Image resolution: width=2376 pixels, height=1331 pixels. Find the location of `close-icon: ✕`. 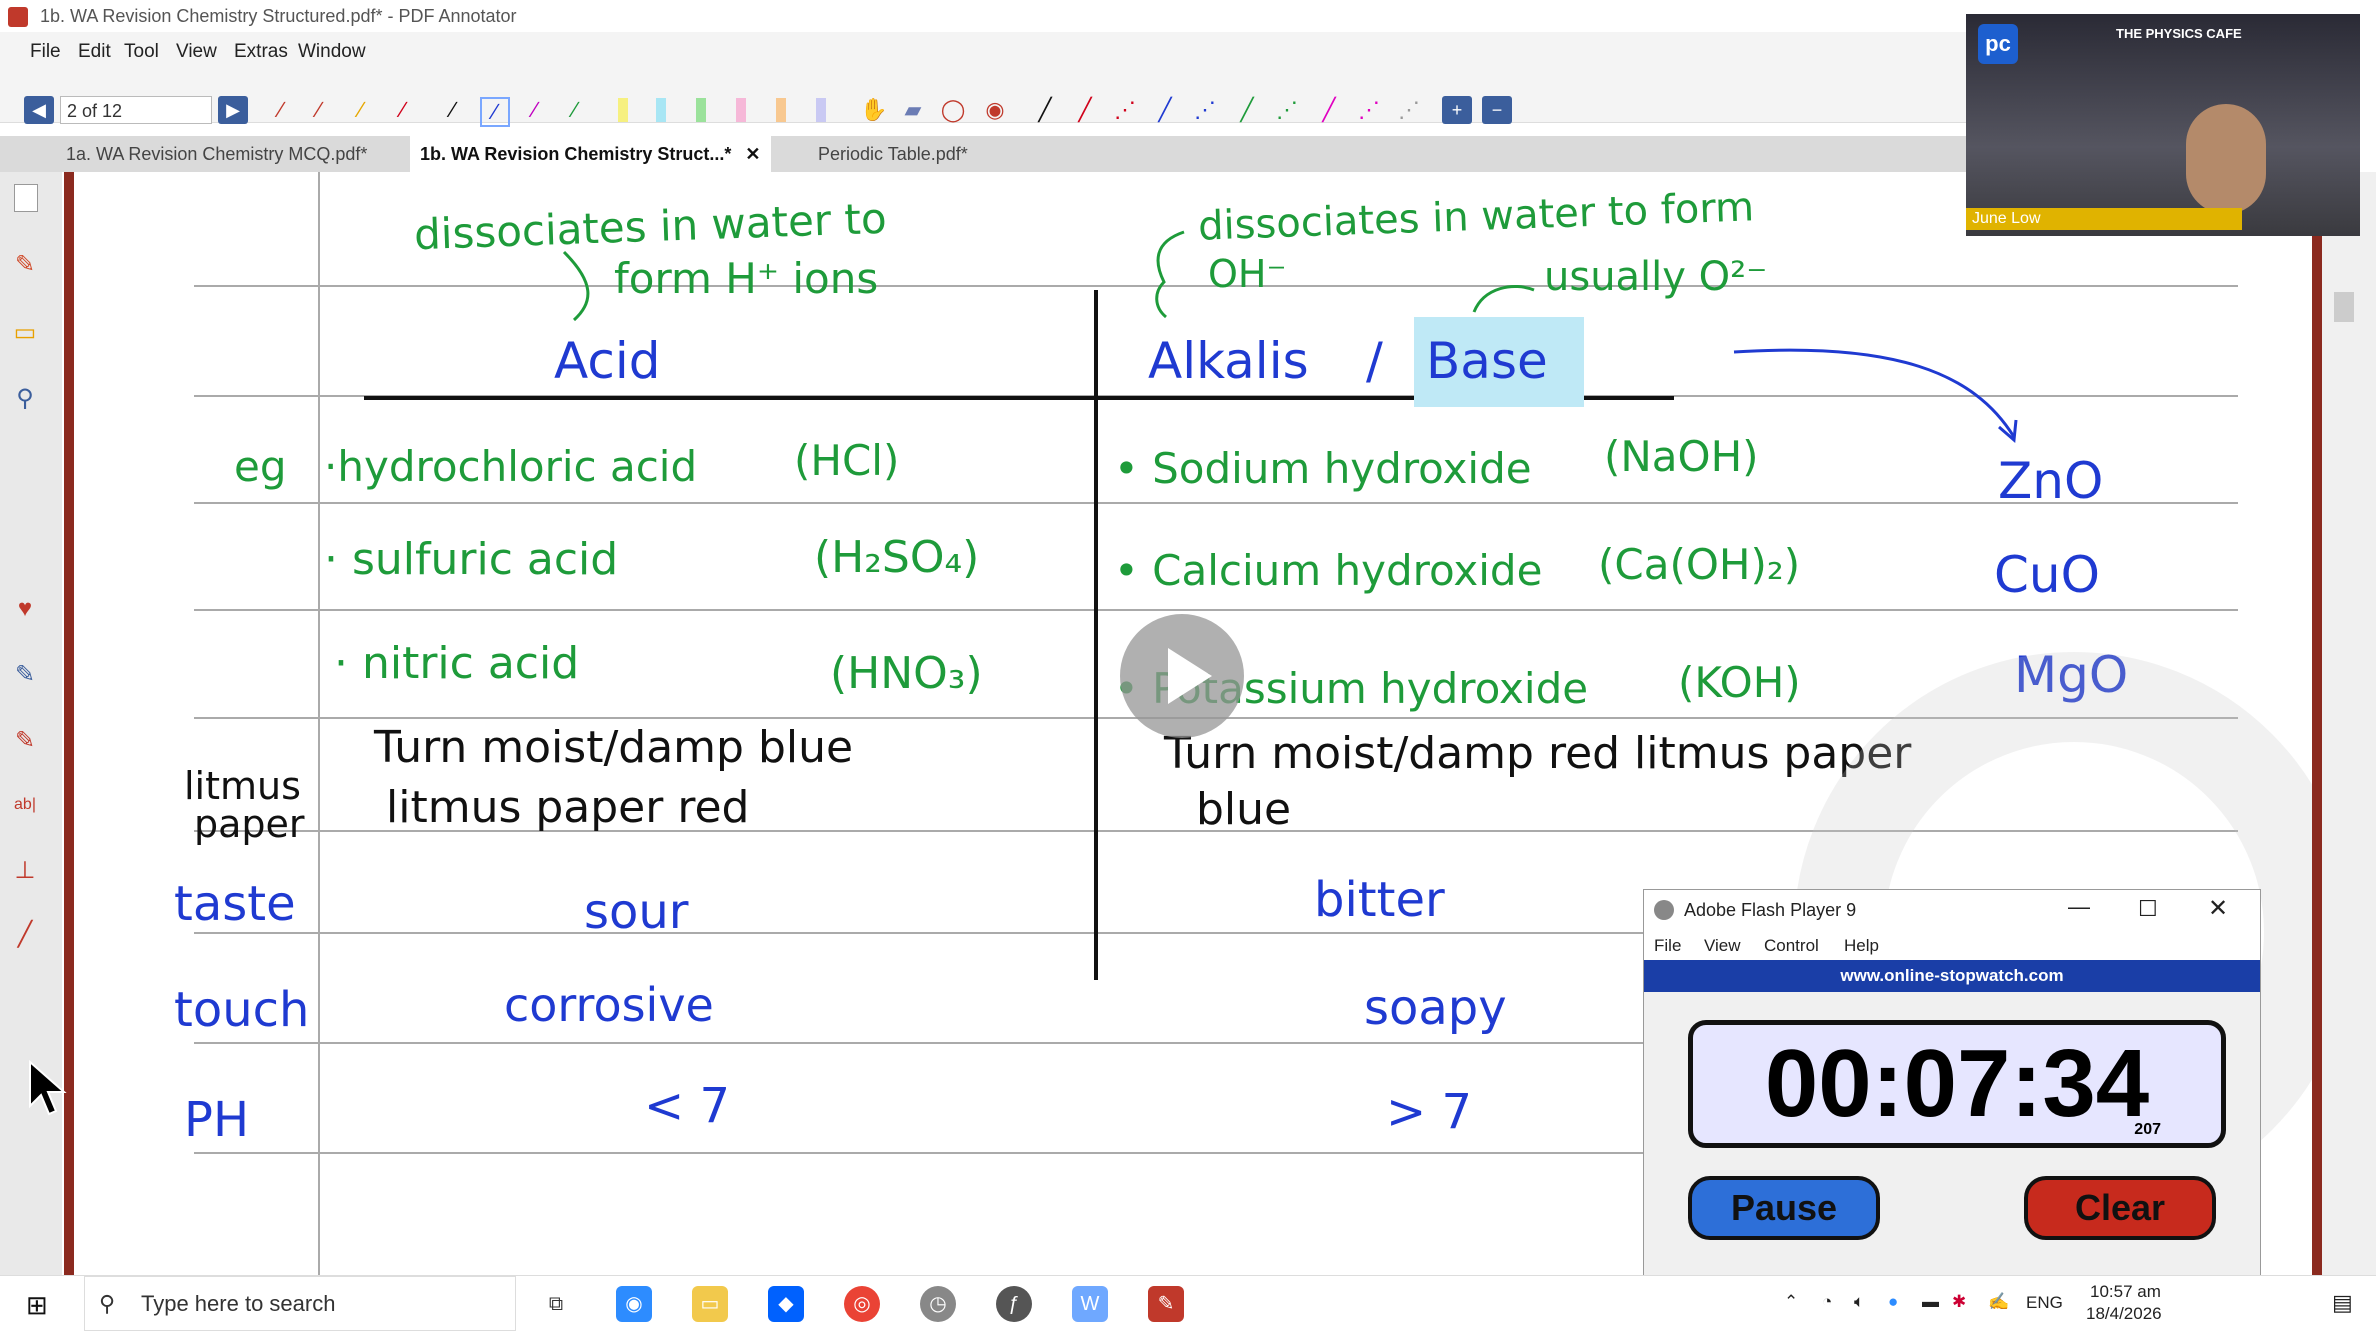

close-icon: ✕ is located at coordinates (2218, 908).